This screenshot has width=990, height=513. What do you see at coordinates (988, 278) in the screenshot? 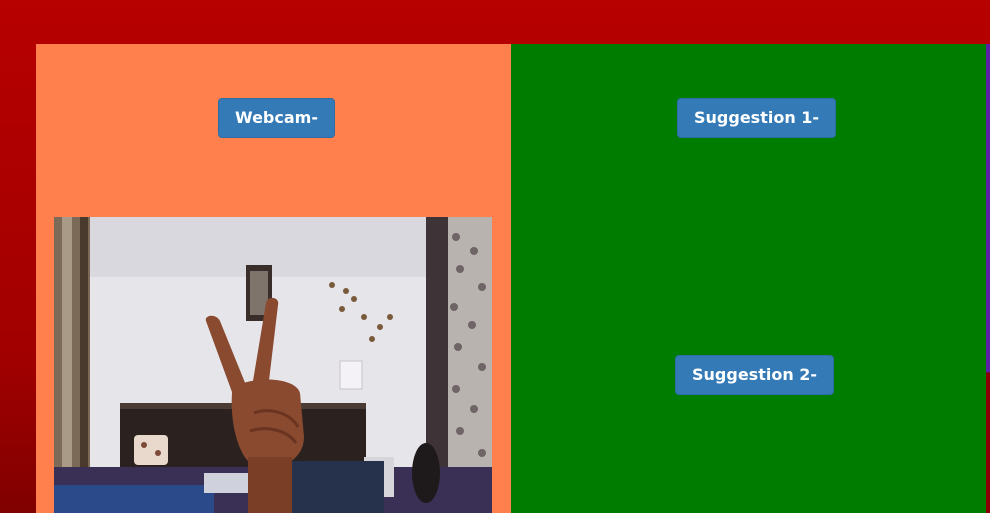
I see `right-edge-strip` at bounding box center [988, 278].